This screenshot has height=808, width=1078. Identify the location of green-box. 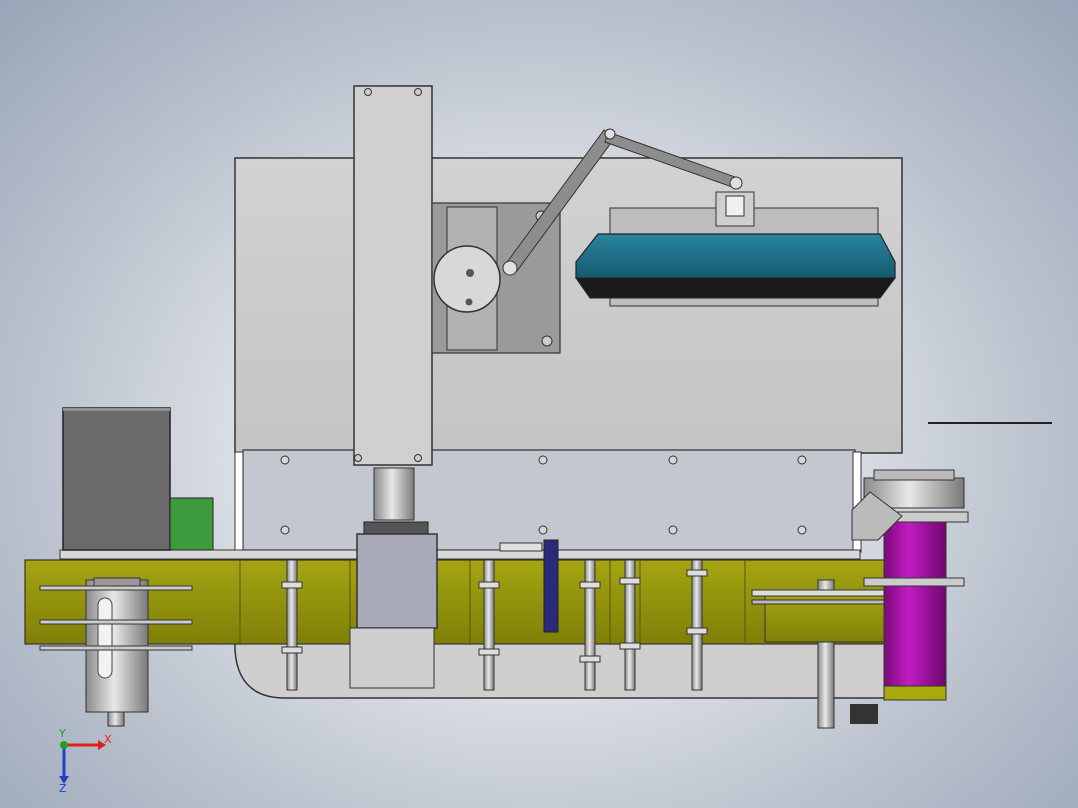
(191, 524).